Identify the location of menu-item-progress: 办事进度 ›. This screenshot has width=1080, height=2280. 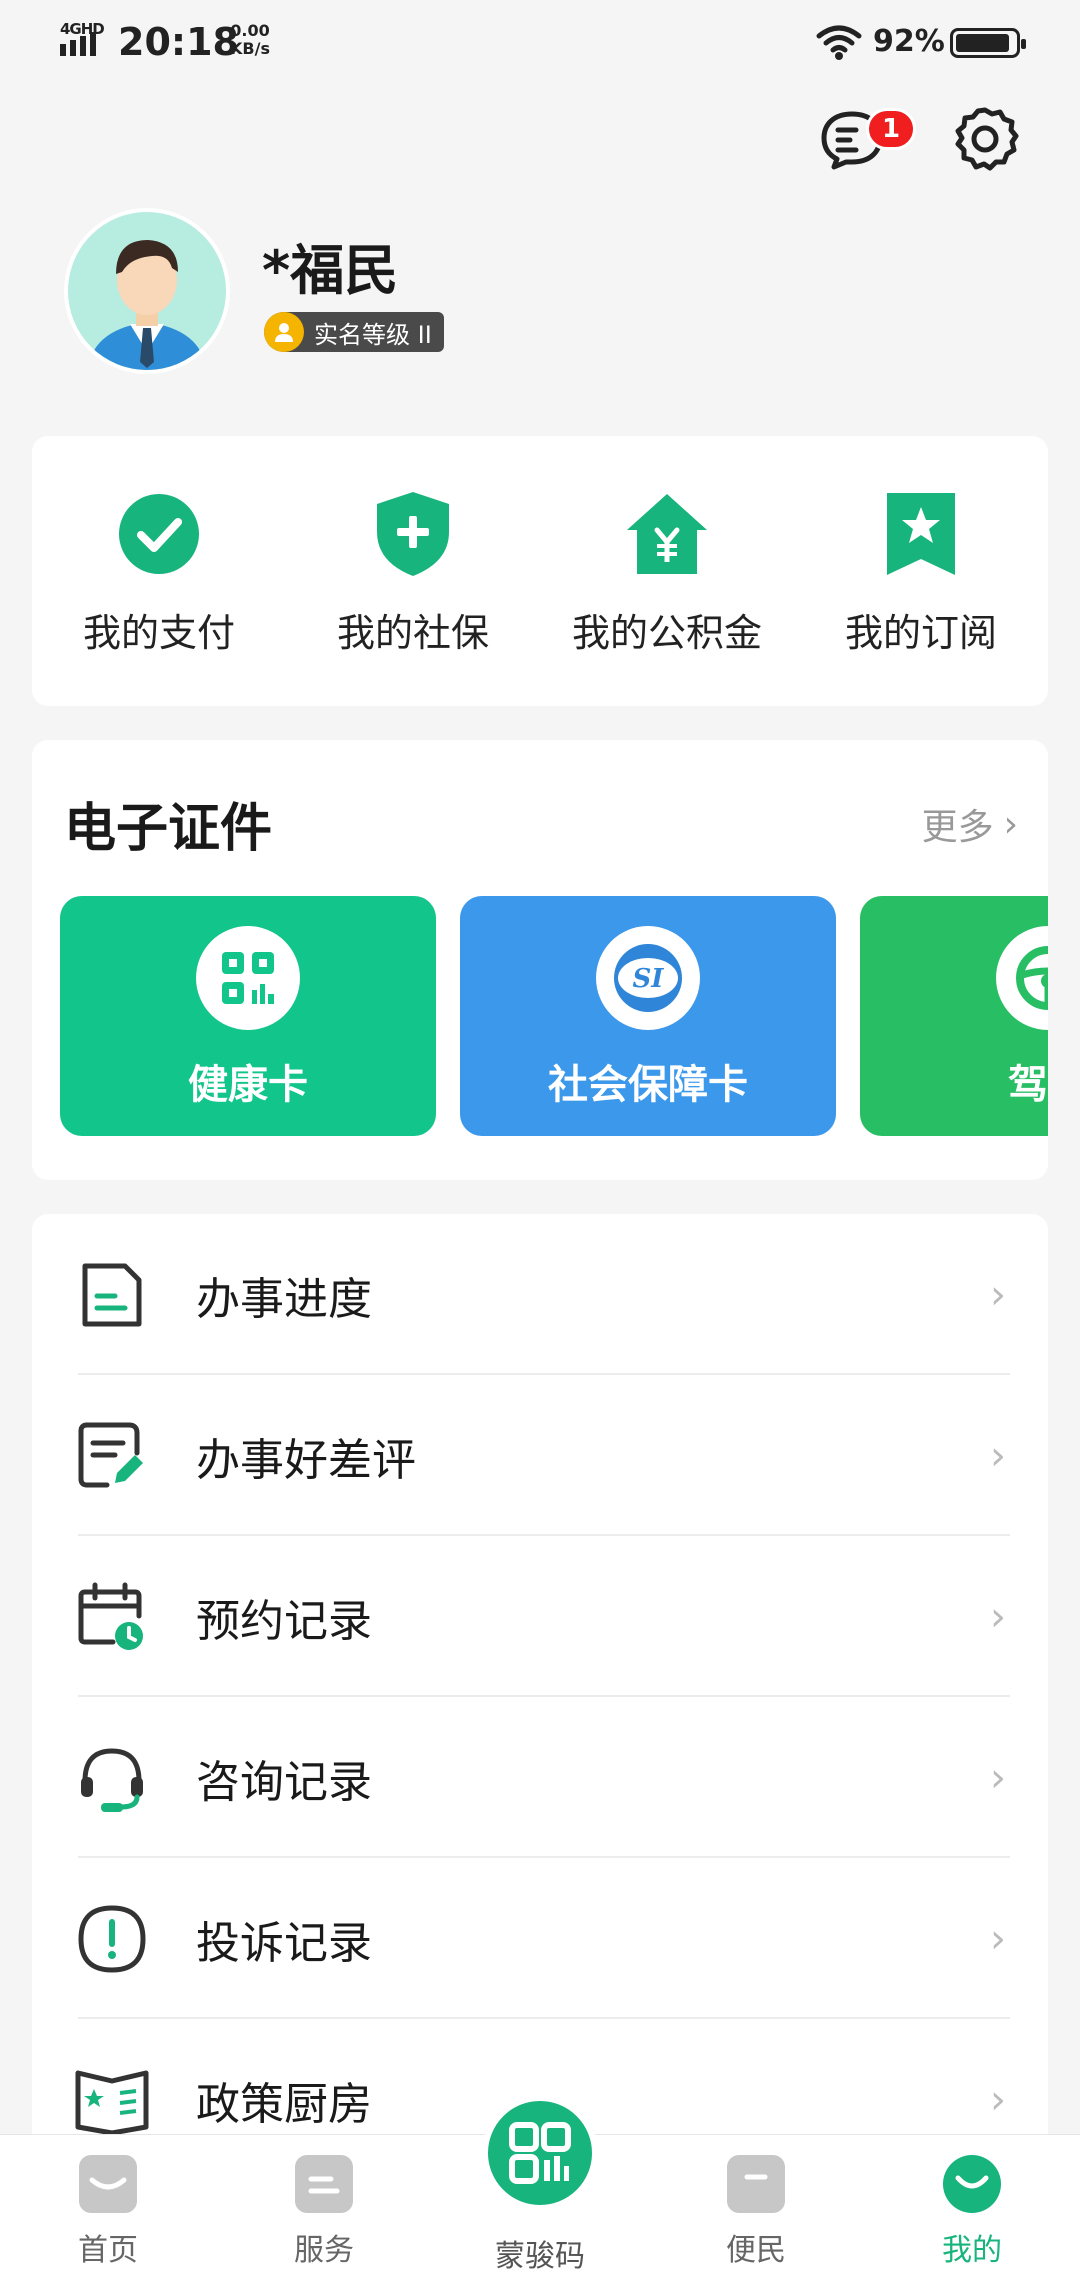
(540, 1294).